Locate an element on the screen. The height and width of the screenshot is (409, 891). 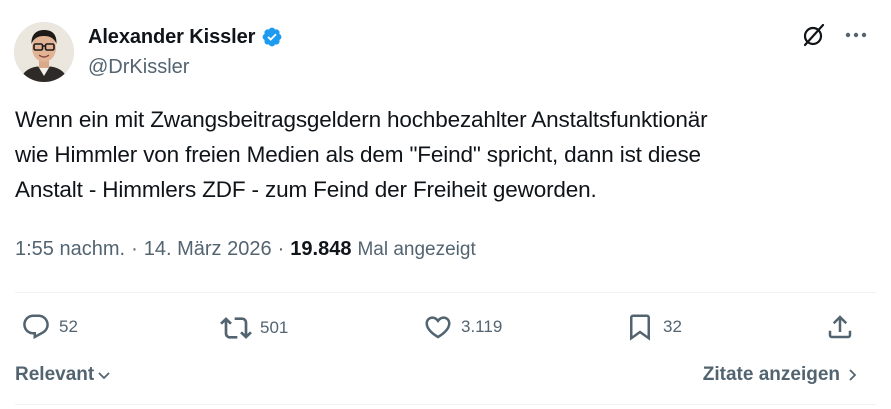
name-row: Alexander Kissler is located at coordinates (185, 37).